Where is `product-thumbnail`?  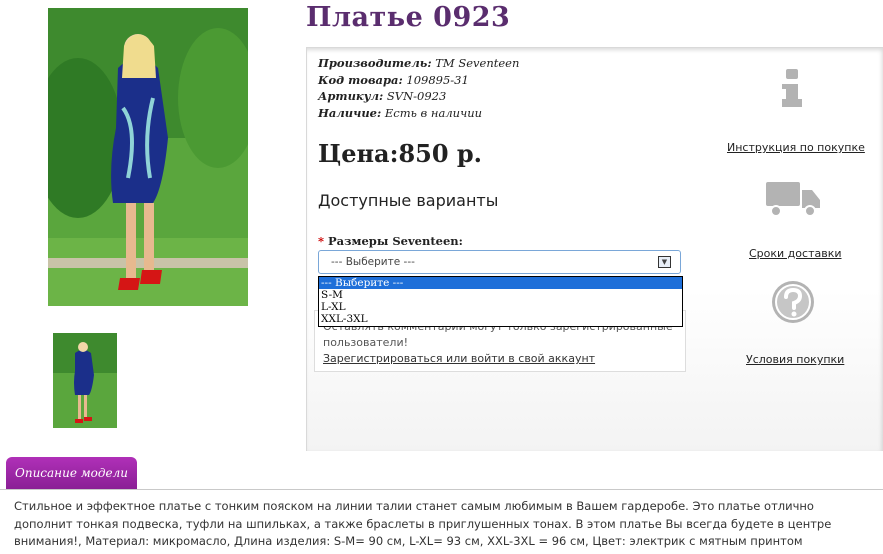
product-thumbnail is located at coordinates (85, 380).